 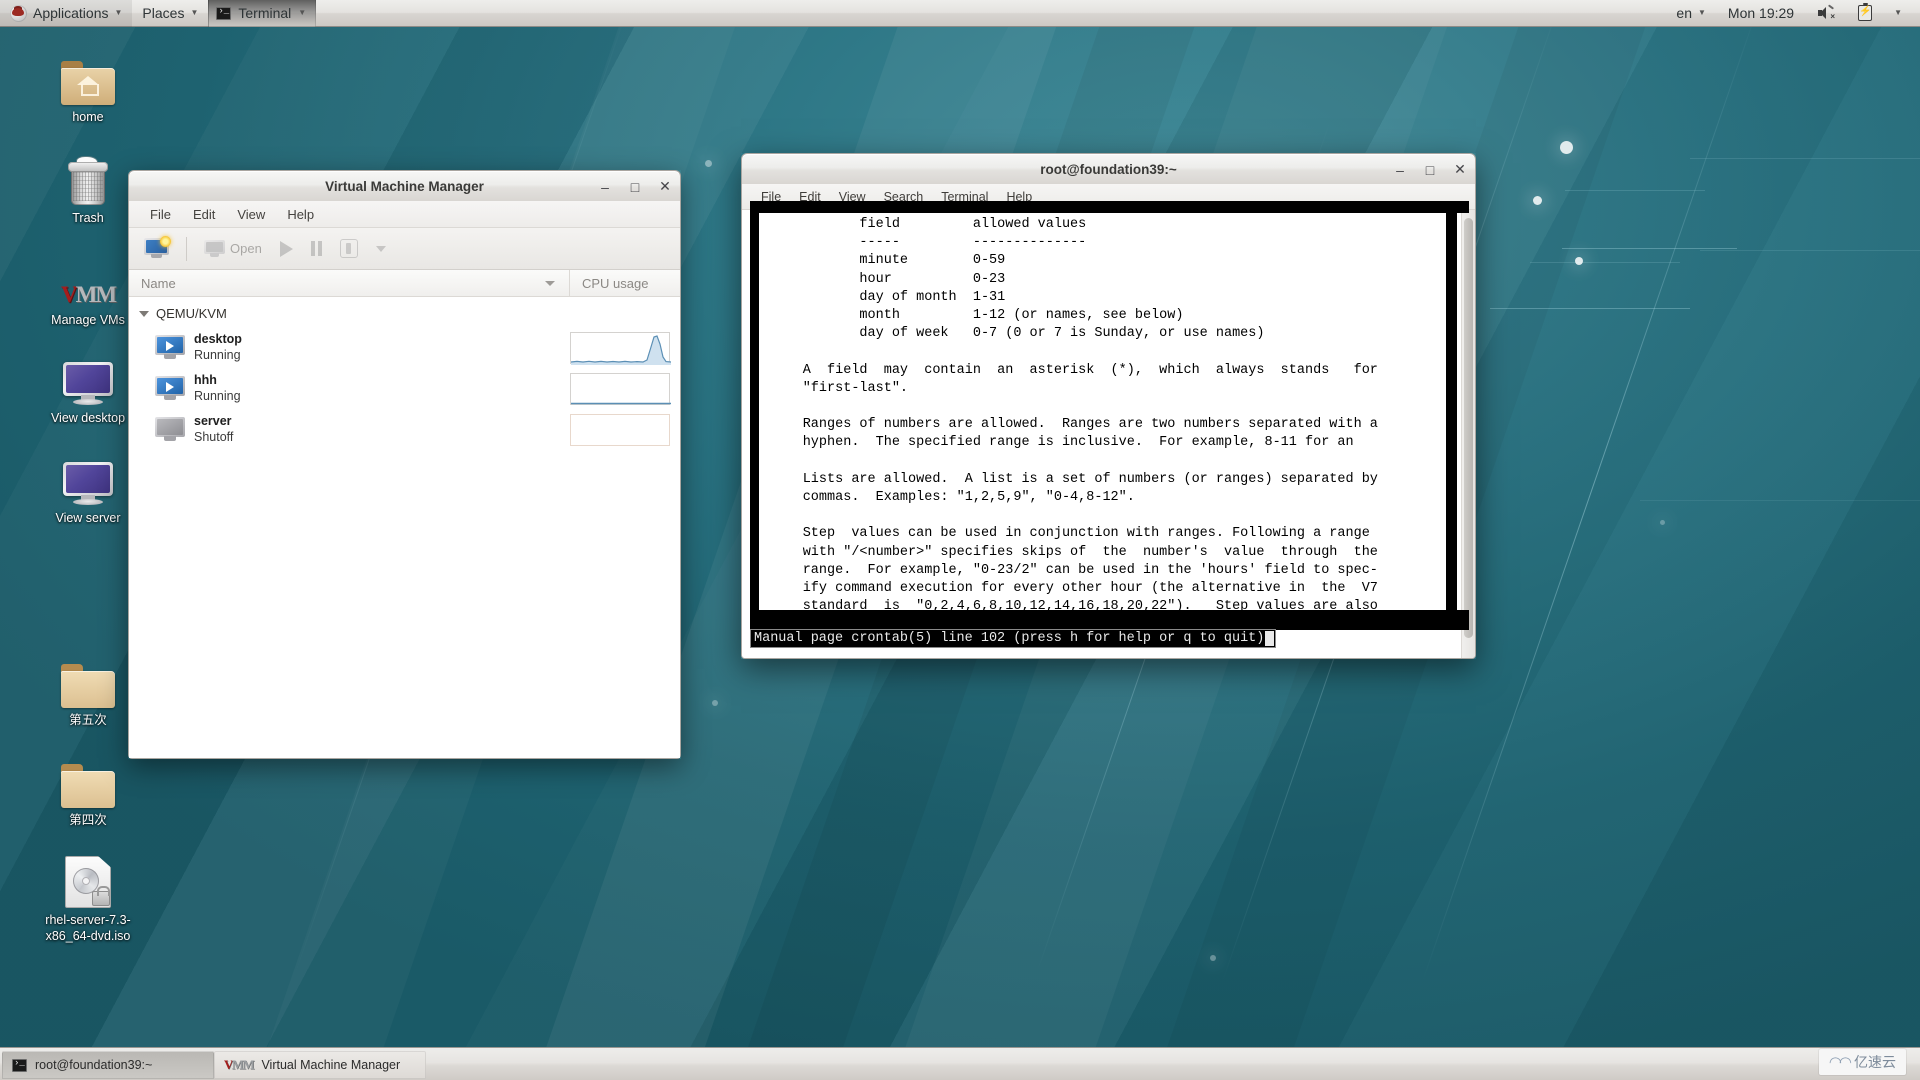 I want to click on play-icon, so click(x=286, y=248).